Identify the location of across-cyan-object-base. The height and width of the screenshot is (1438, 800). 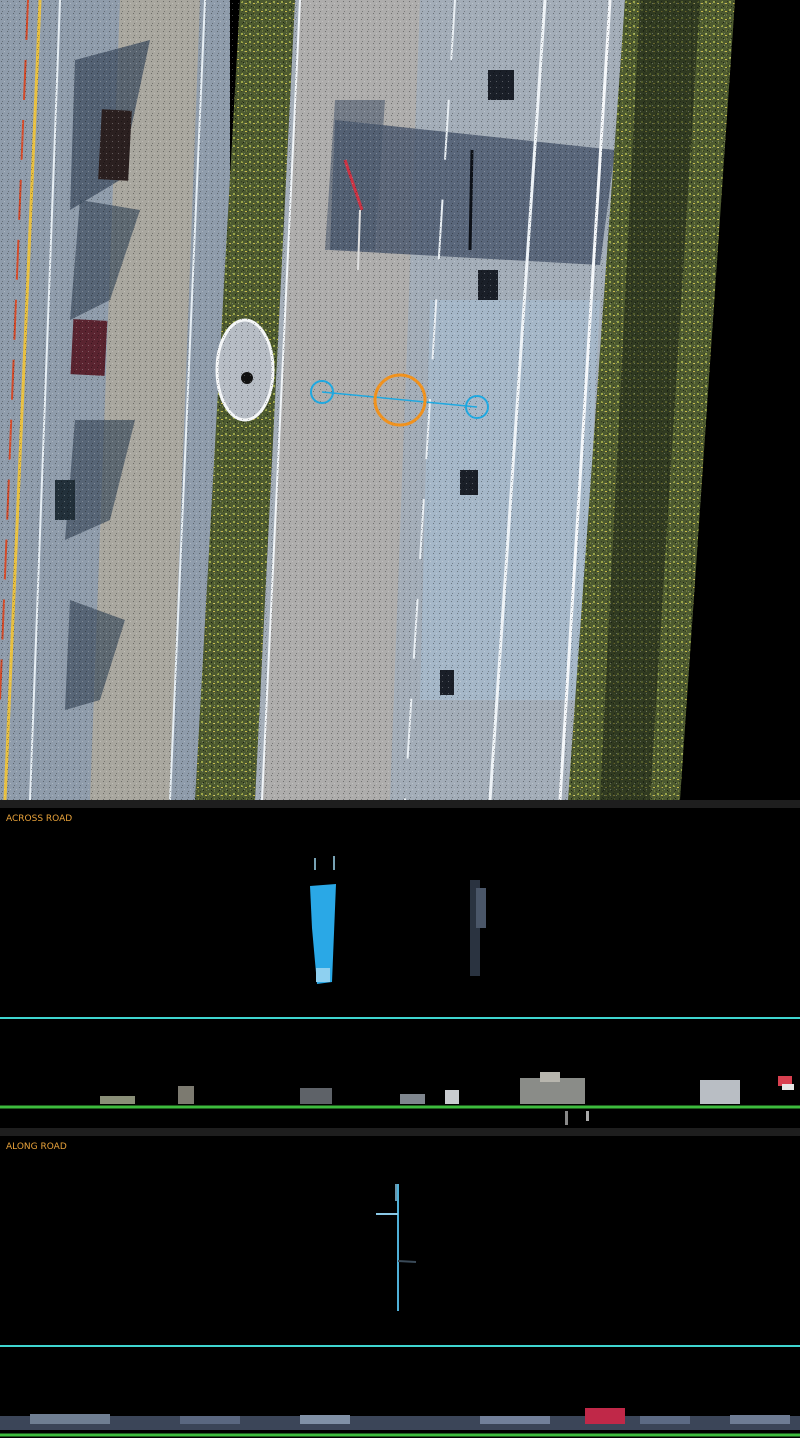
(323, 975).